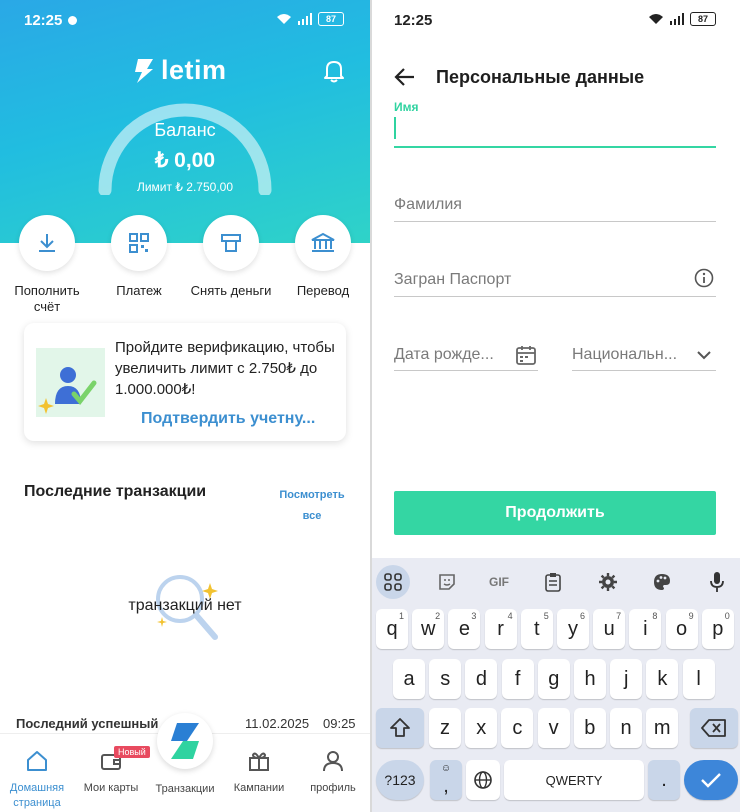  Describe the element at coordinates (392, 629) in the screenshot. I see `key-q: 1q` at that location.